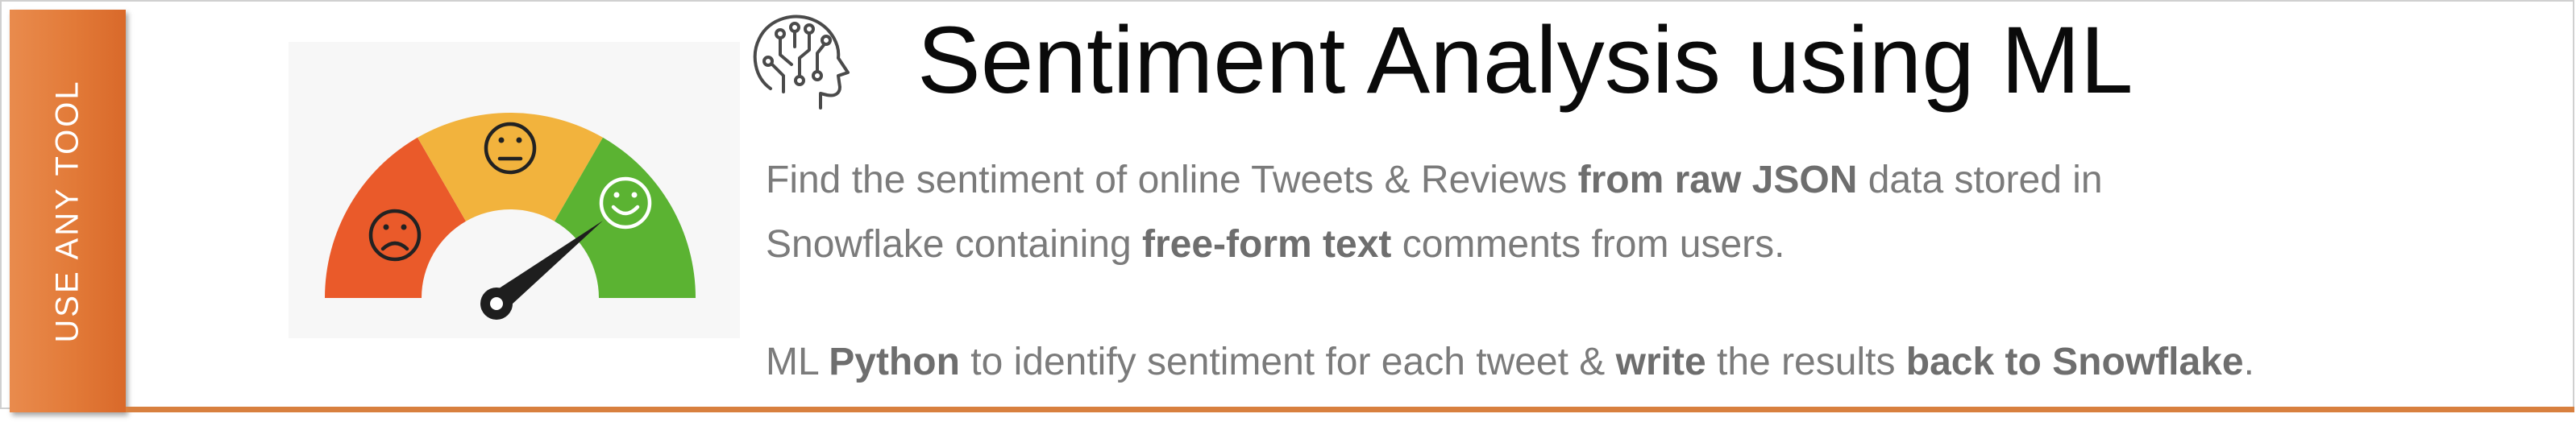 This screenshot has width=2576, height=422. Describe the element at coordinates (541, 270) in the screenshot. I see `gauge-needle` at that location.